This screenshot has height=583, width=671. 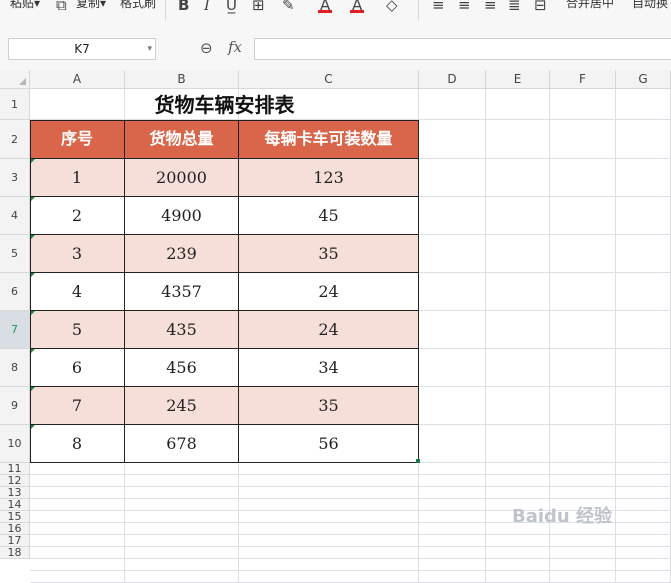 What do you see at coordinates (182, 216) in the screenshot?
I see `table-cell: 4900` at bounding box center [182, 216].